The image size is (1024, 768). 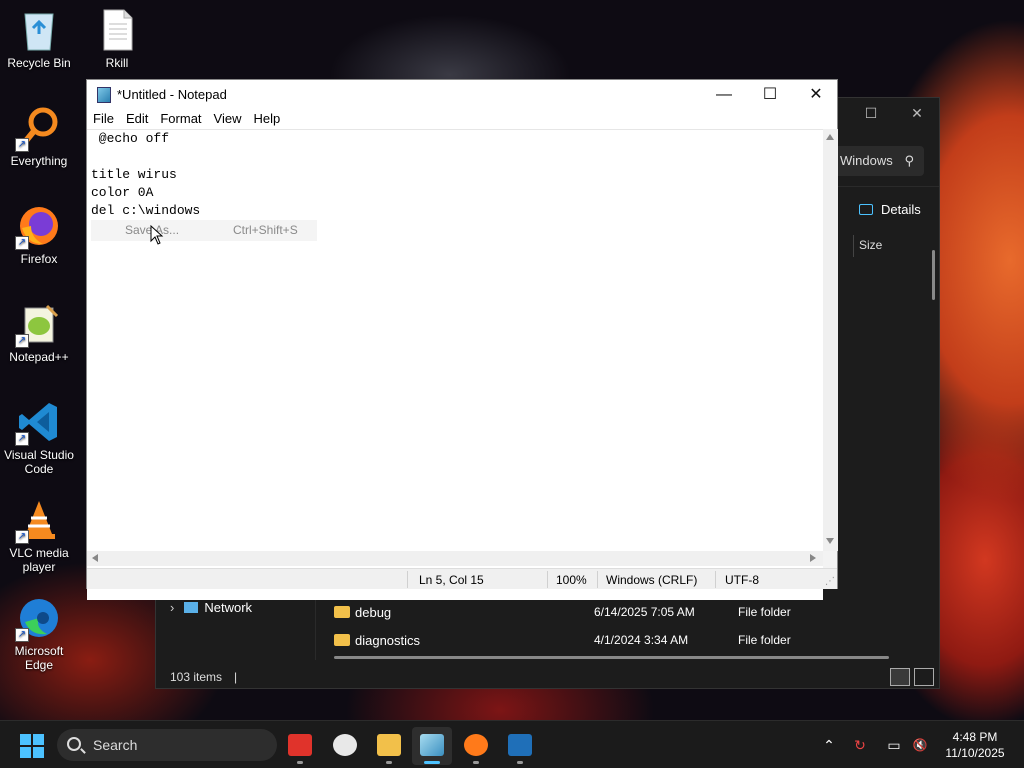 I want to click on desktop-icon-label: Microsoft Edge, so click(x=39, y=658).